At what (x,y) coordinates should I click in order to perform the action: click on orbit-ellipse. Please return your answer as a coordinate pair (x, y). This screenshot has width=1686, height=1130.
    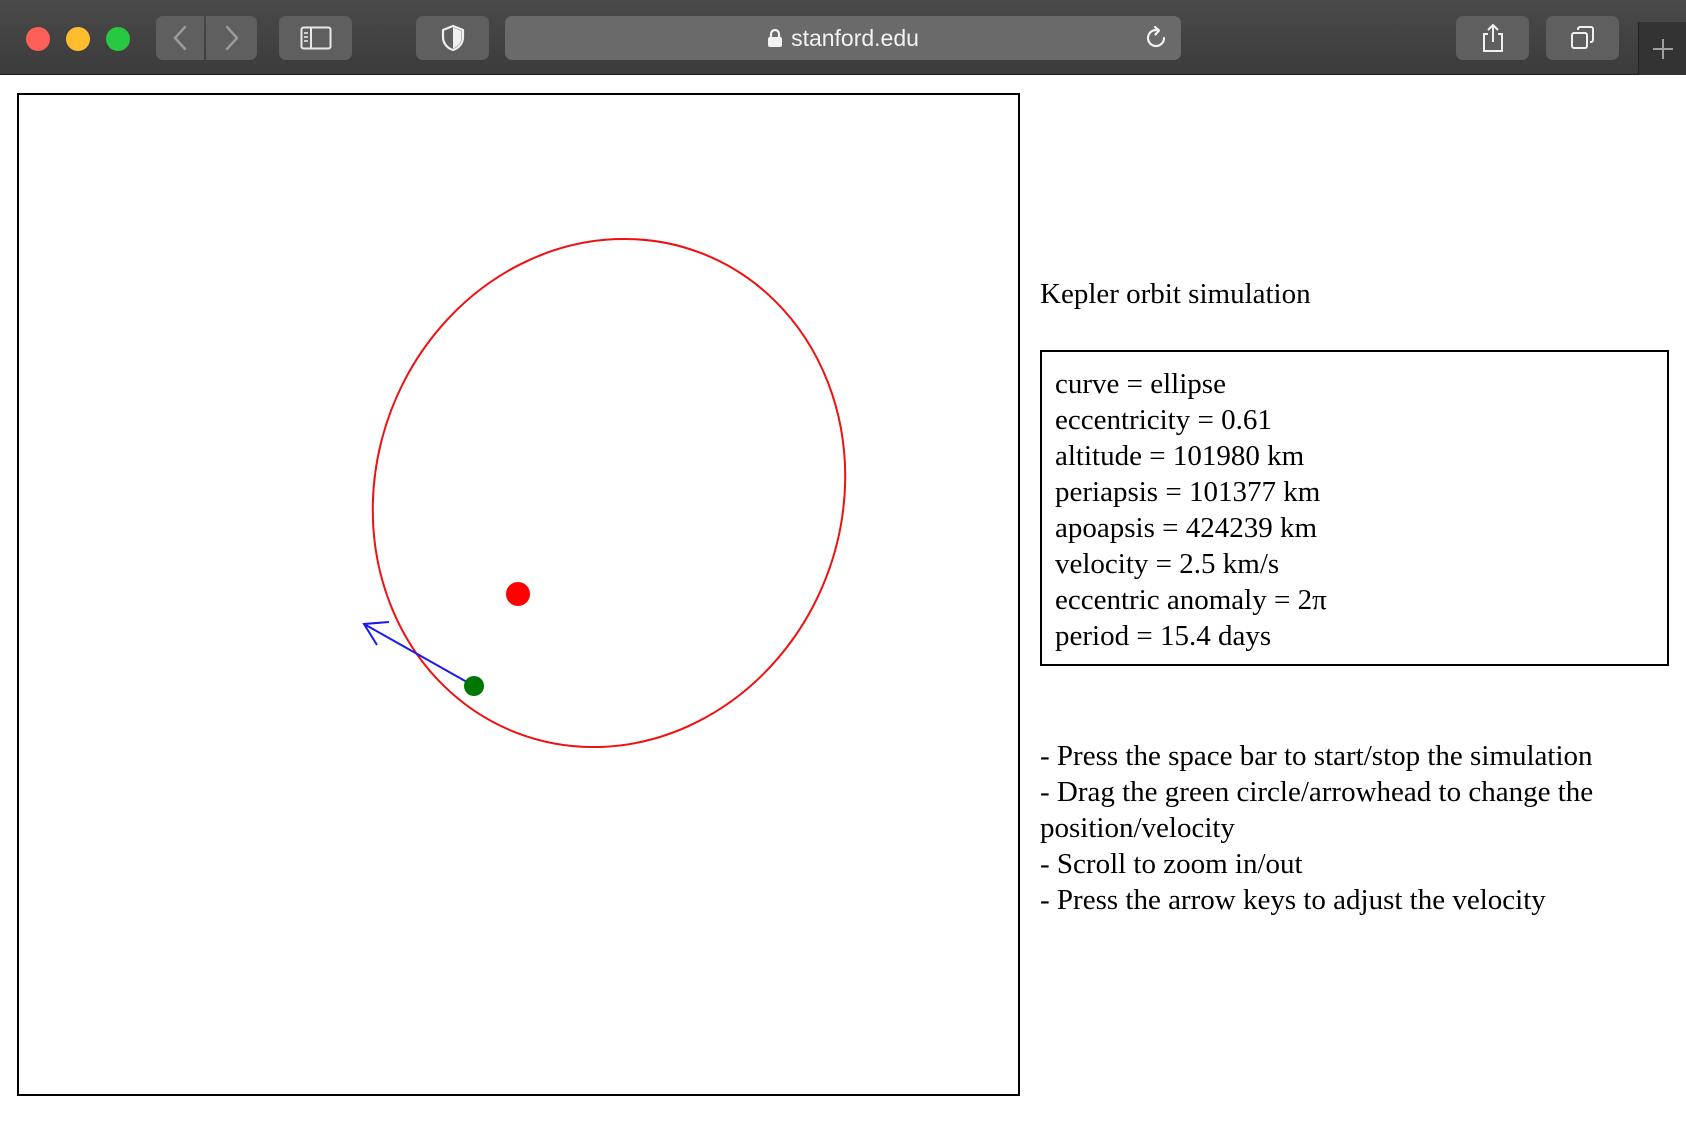
    Looking at the image, I should click on (609, 493).